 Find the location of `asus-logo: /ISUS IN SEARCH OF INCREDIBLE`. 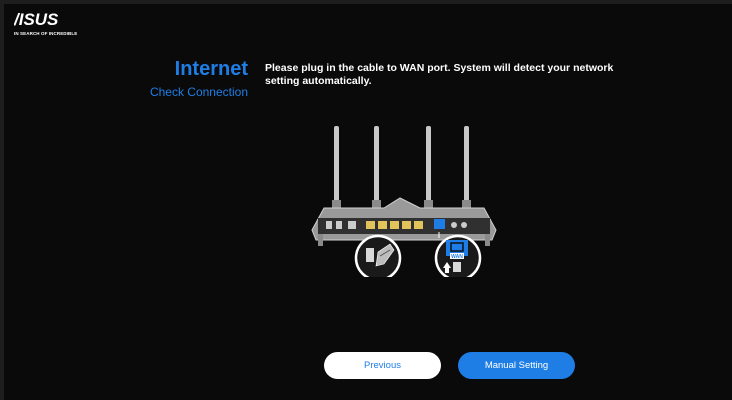

asus-logo: /ISUS IN SEARCH OF INCREDIBLE is located at coordinates (54, 25).